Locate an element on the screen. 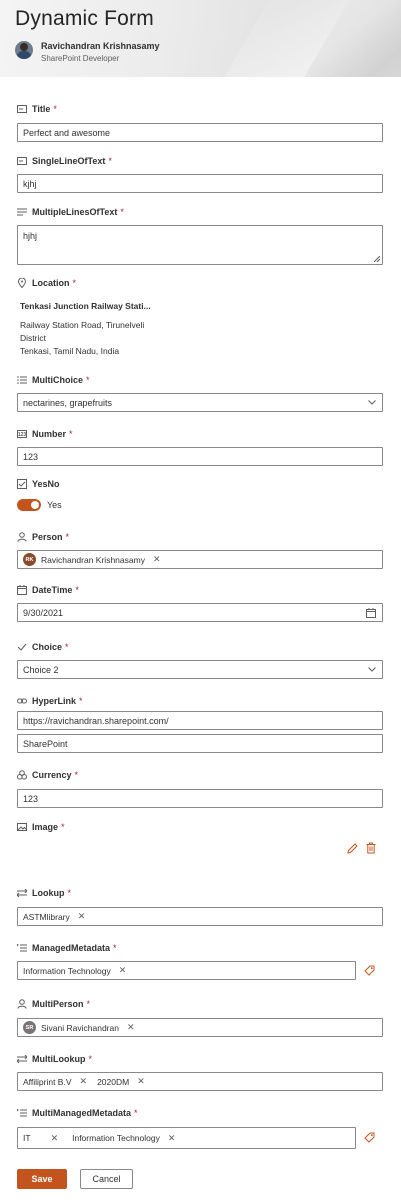  edit-icon is located at coordinates (352, 848).